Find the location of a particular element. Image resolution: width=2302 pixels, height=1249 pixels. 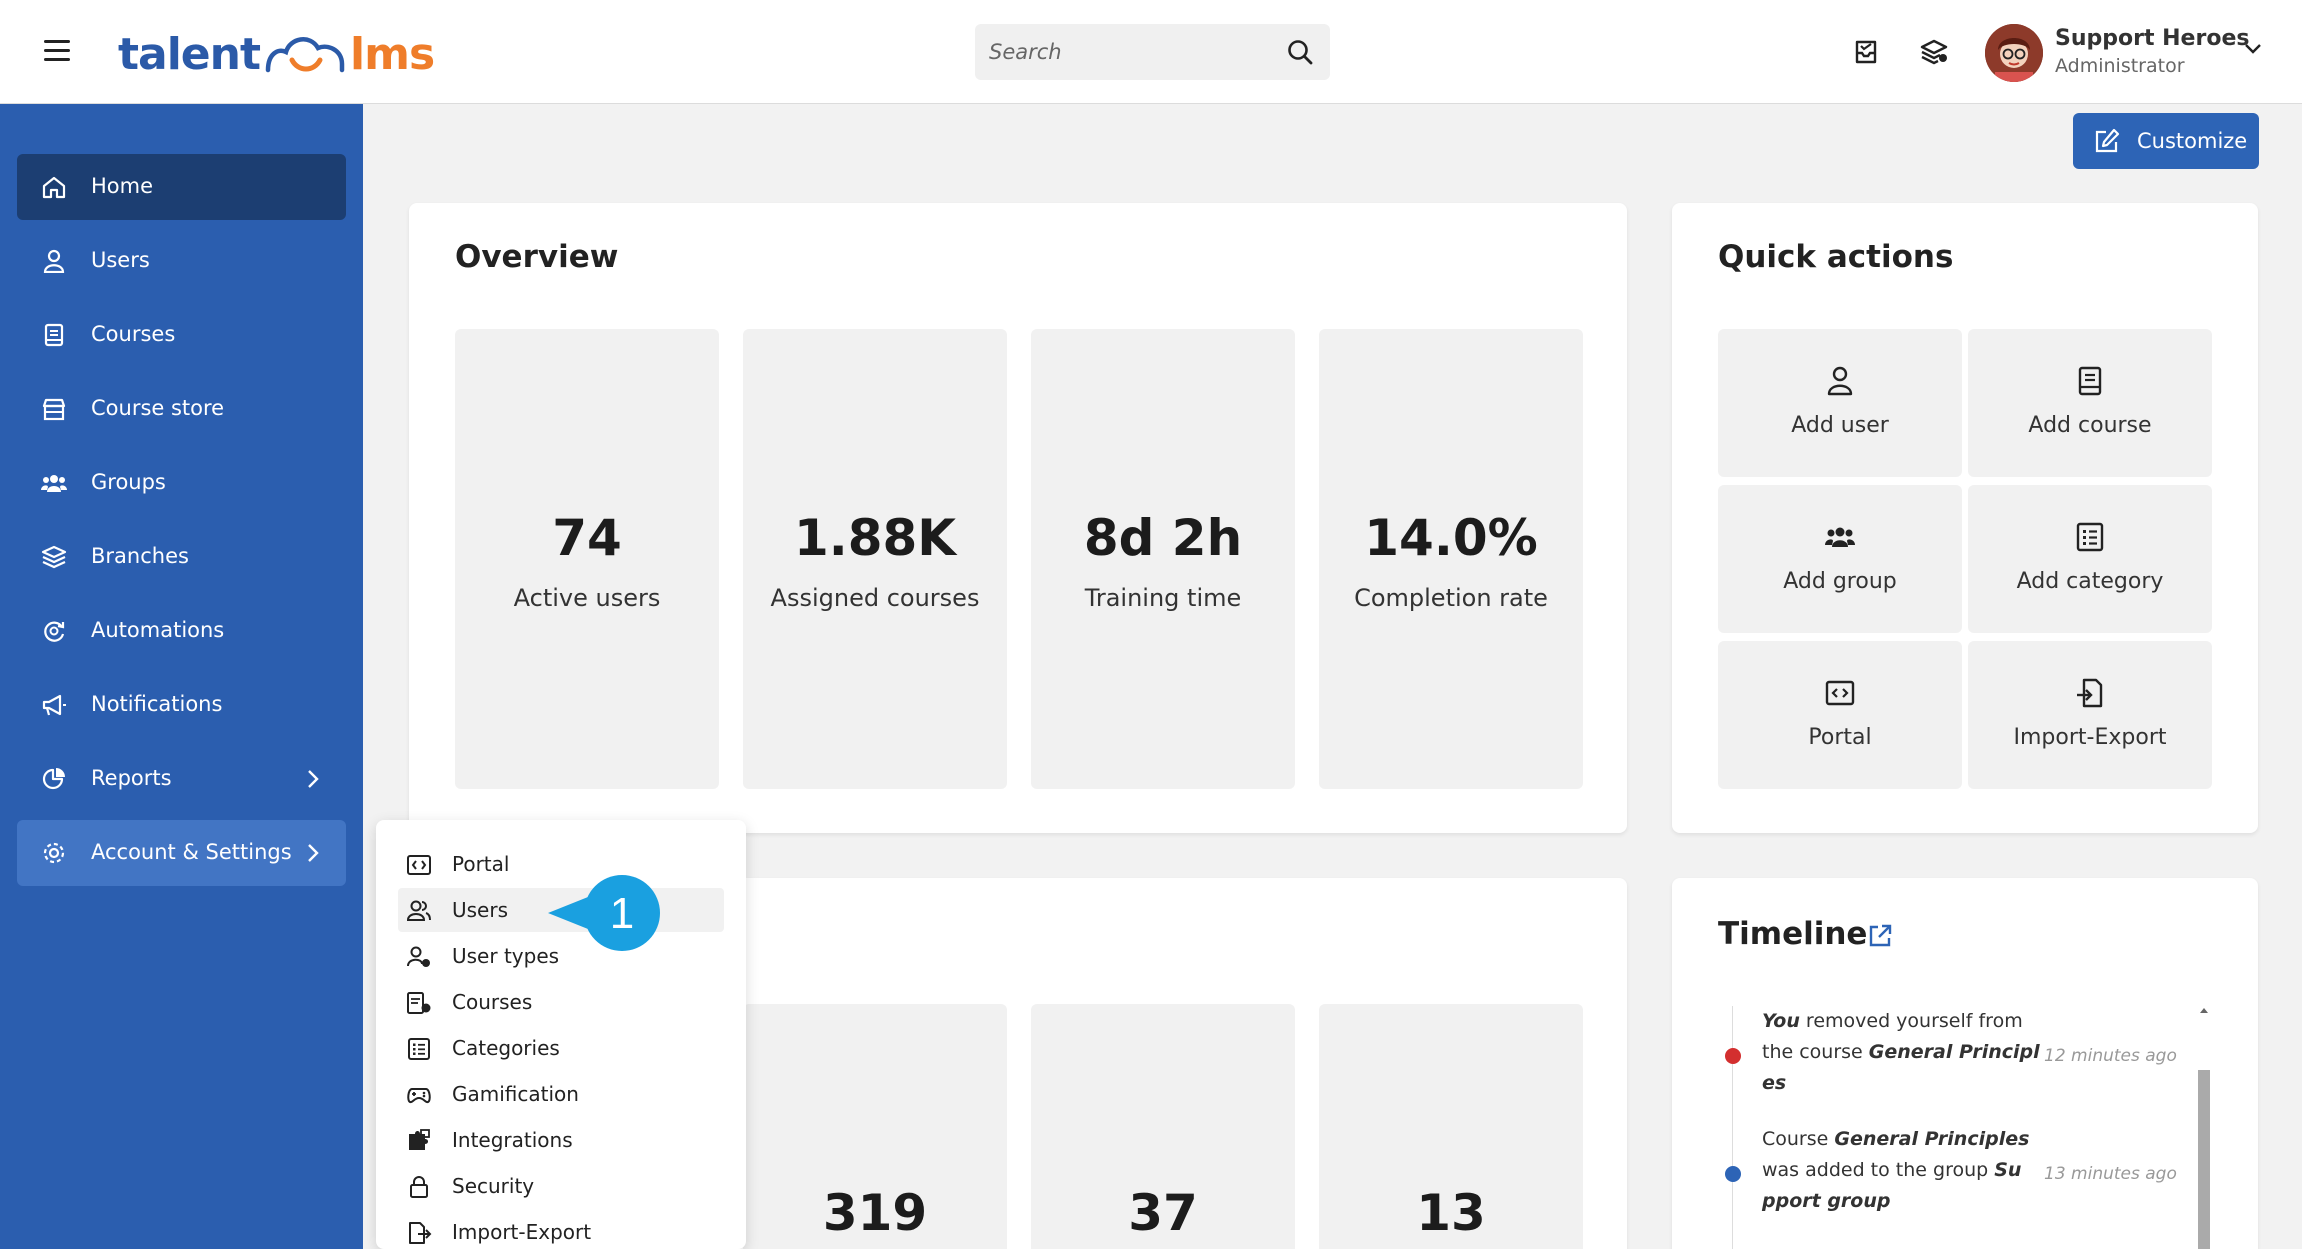

stat-value: 14.0% is located at coordinates (1451, 538).